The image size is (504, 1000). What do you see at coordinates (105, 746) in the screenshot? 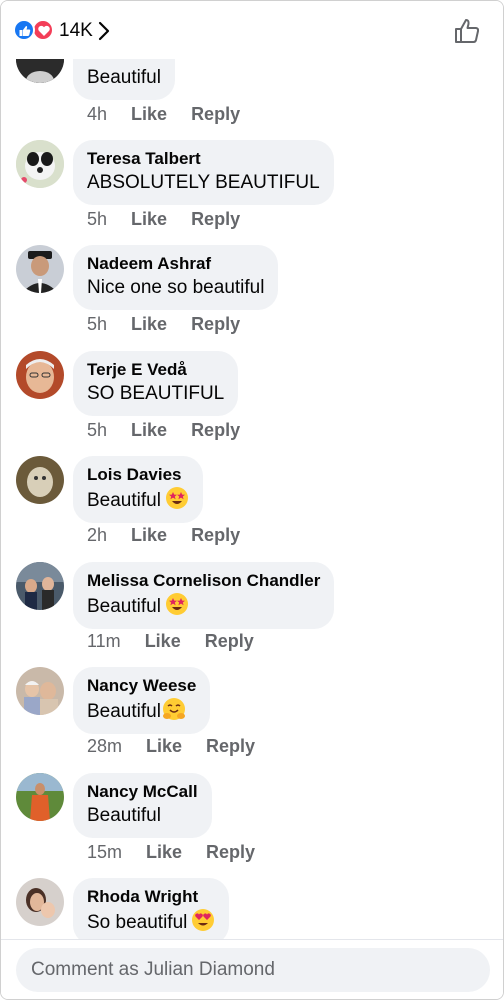
I see `comment-time: 28m` at bounding box center [105, 746].